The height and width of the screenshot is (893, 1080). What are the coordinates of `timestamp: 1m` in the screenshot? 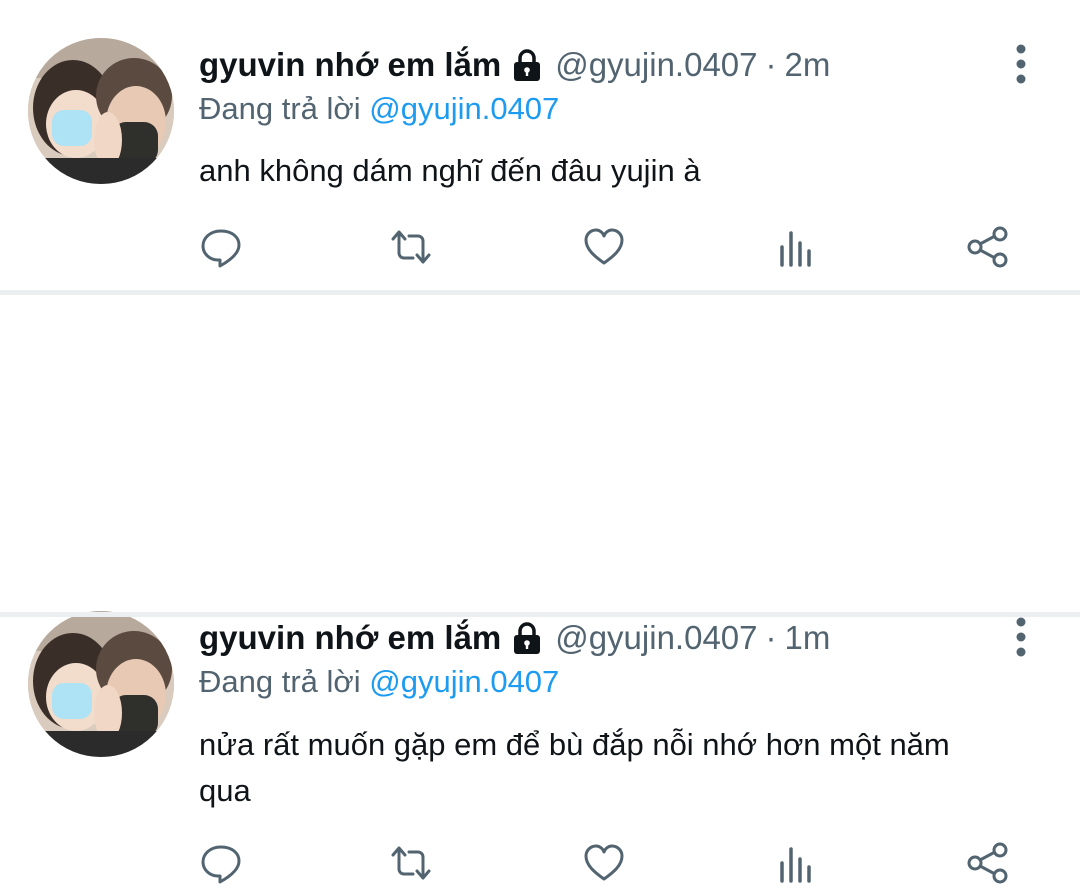 It's located at (808, 638).